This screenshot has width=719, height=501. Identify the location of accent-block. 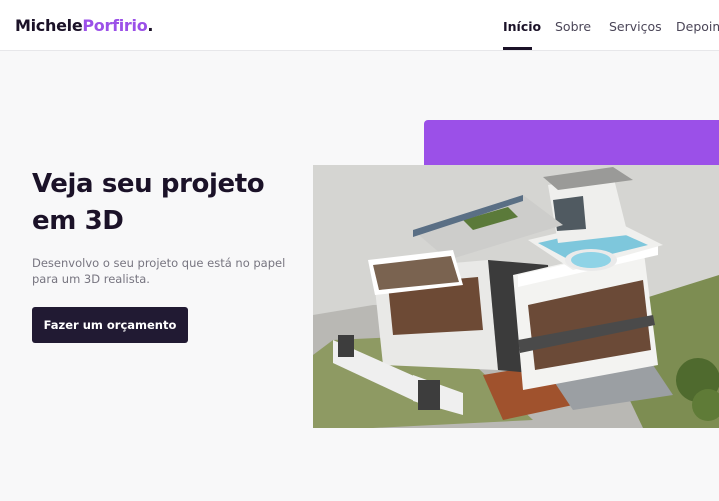
(571, 143).